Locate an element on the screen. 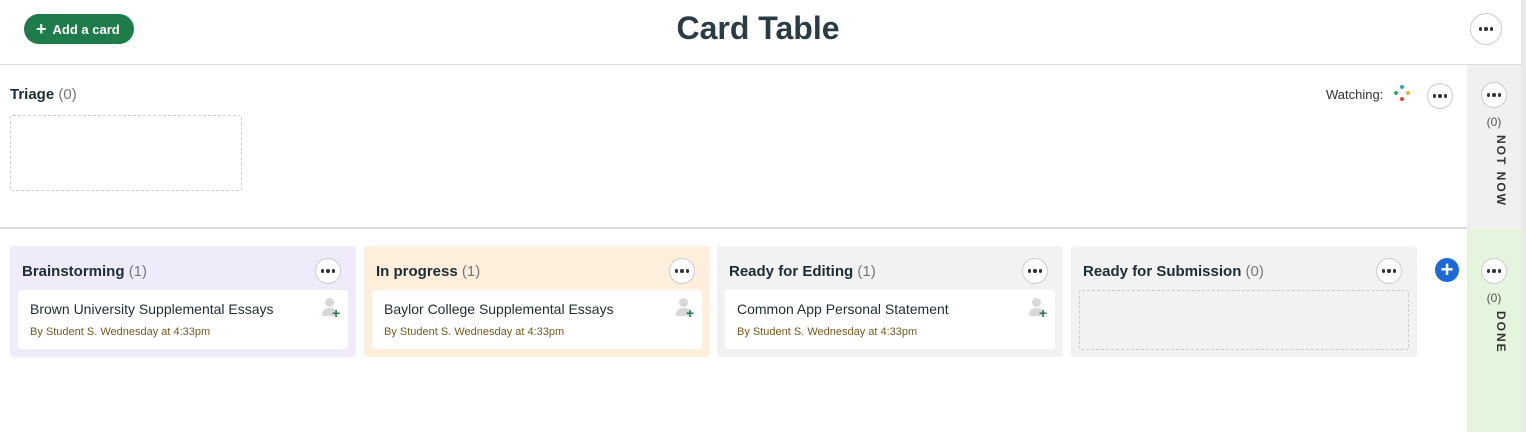 The height and width of the screenshot is (432, 1526). done-count: (0) is located at coordinates (1494, 298).